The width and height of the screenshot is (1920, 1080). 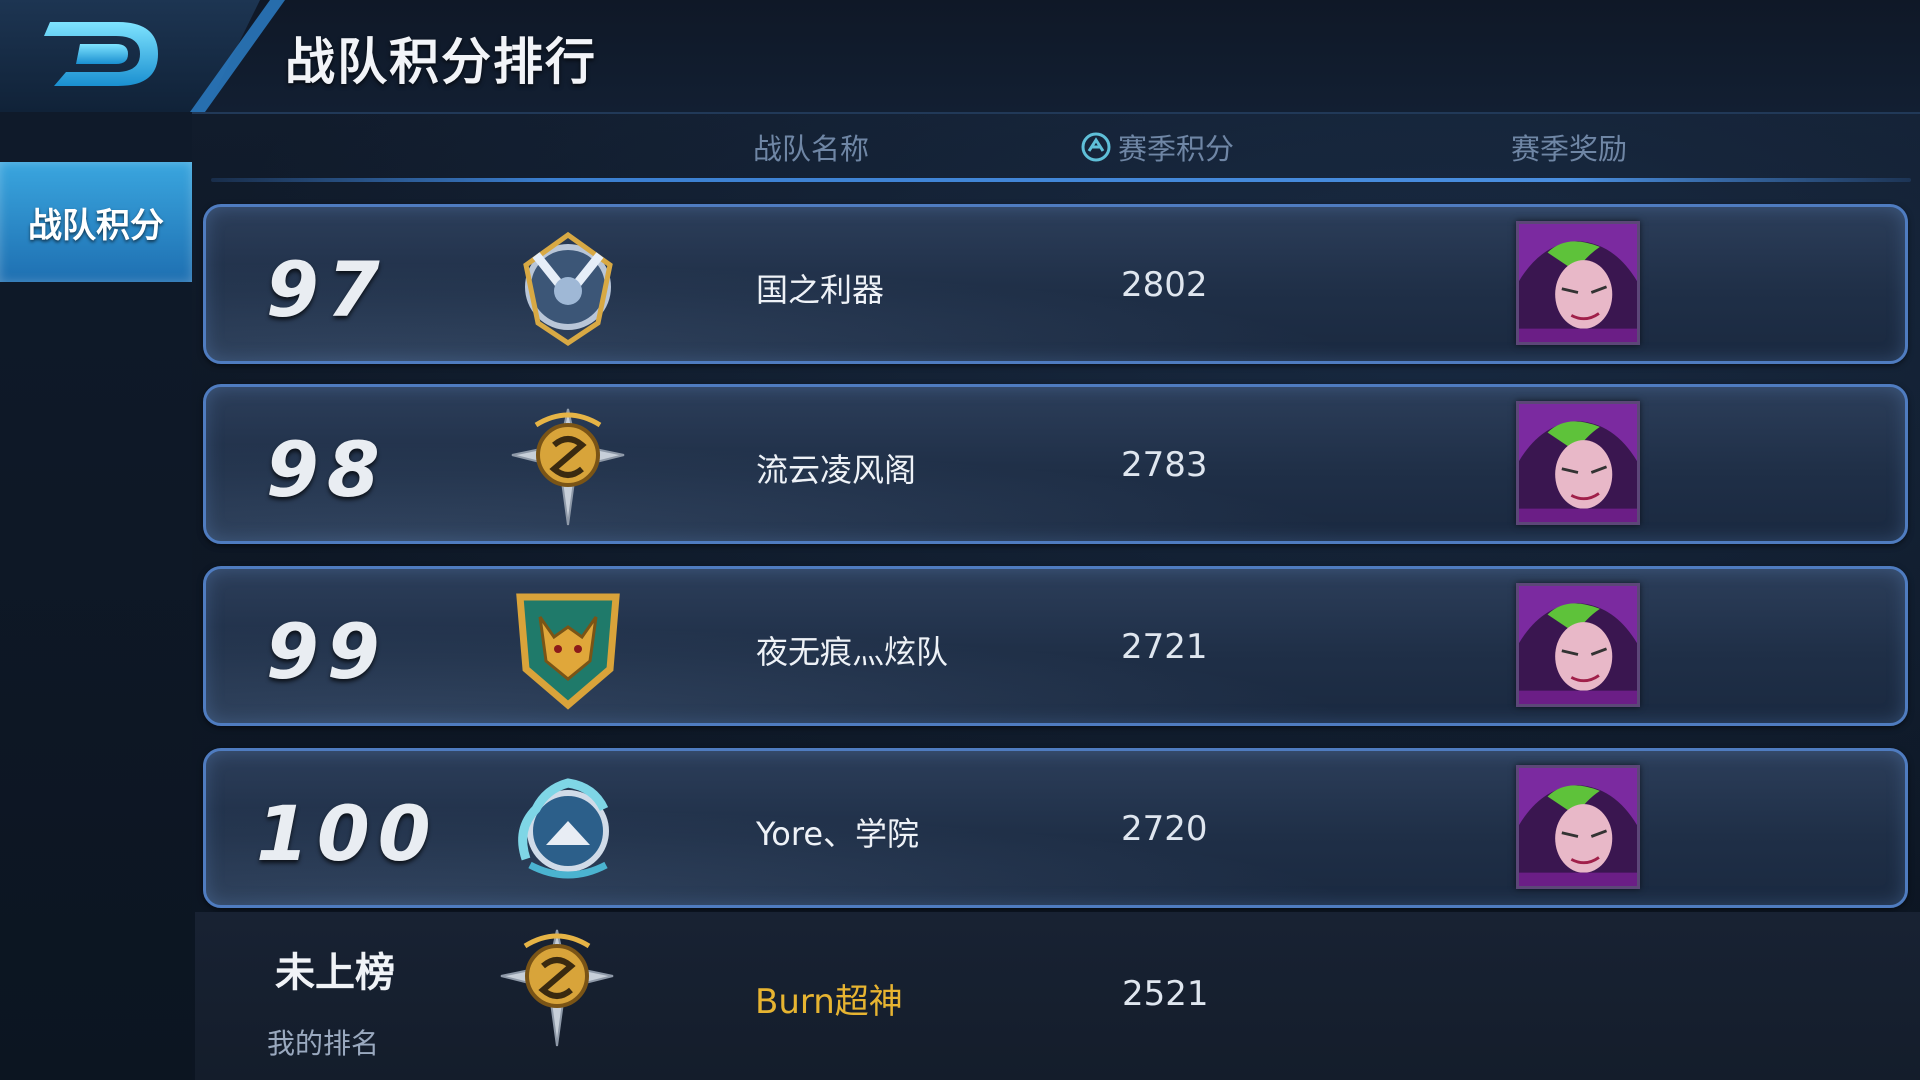 I want to click on score-emblem-icon, so click(x=1096, y=147).